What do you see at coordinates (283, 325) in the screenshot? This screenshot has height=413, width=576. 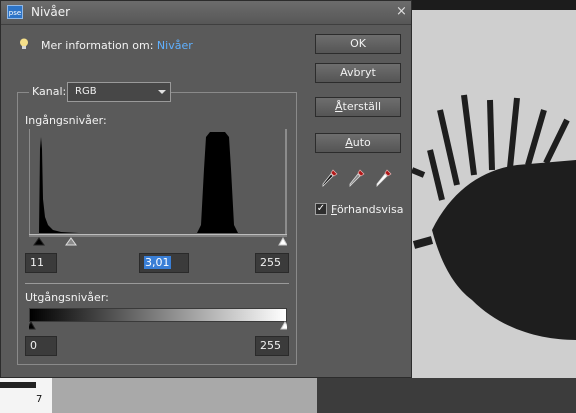 I see `output-white-handle` at bounding box center [283, 325].